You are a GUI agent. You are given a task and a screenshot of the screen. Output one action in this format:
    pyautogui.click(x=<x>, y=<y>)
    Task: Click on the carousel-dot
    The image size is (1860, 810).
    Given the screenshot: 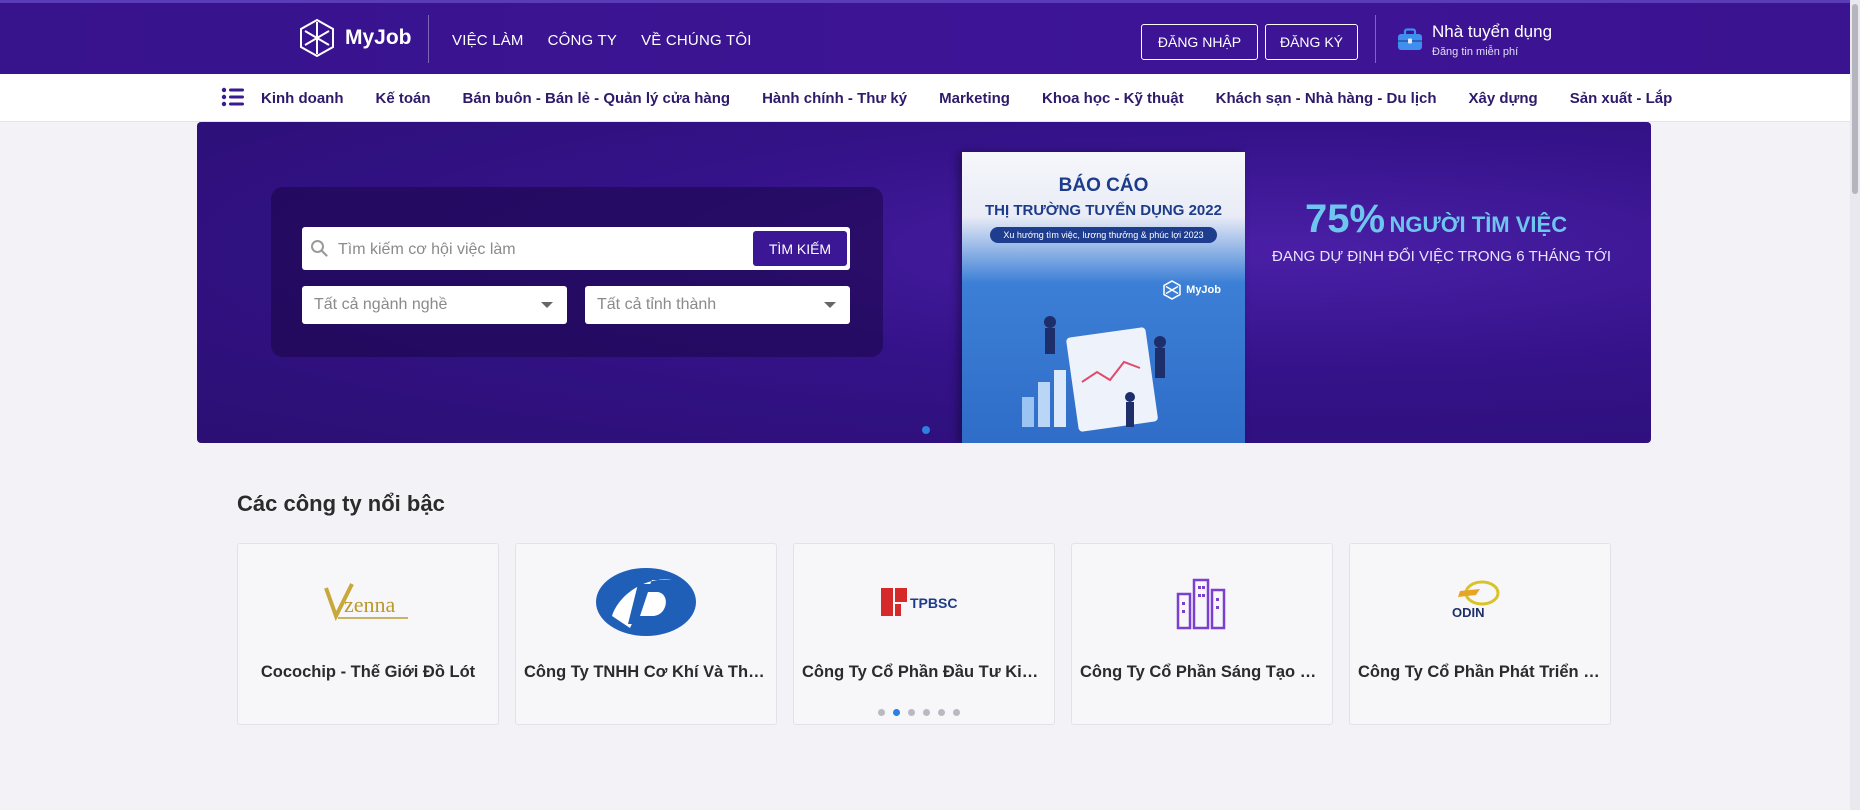 What is the action you would take?
    pyautogui.click(x=926, y=430)
    